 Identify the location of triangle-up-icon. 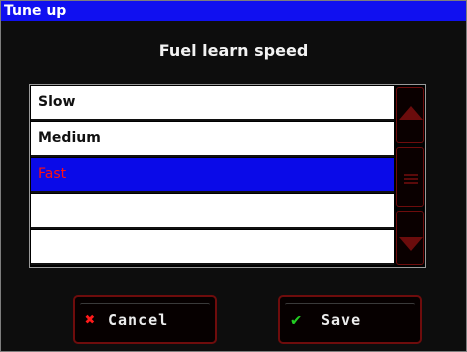
(411, 113).